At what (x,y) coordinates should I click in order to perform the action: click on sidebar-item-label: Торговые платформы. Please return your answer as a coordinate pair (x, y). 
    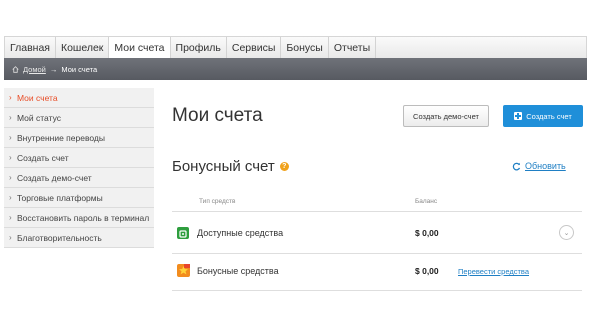
    Looking at the image, I should click on (60, 197).